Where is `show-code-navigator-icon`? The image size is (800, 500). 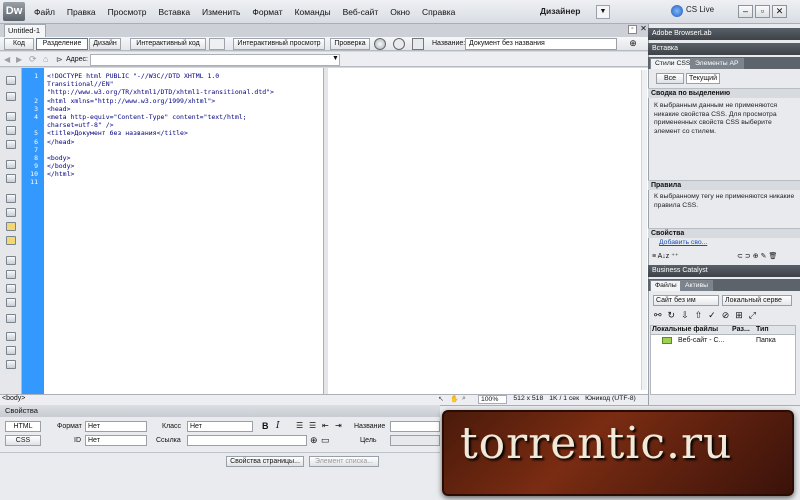 show-code-navigator-icon is located at coordinates (11, 96).